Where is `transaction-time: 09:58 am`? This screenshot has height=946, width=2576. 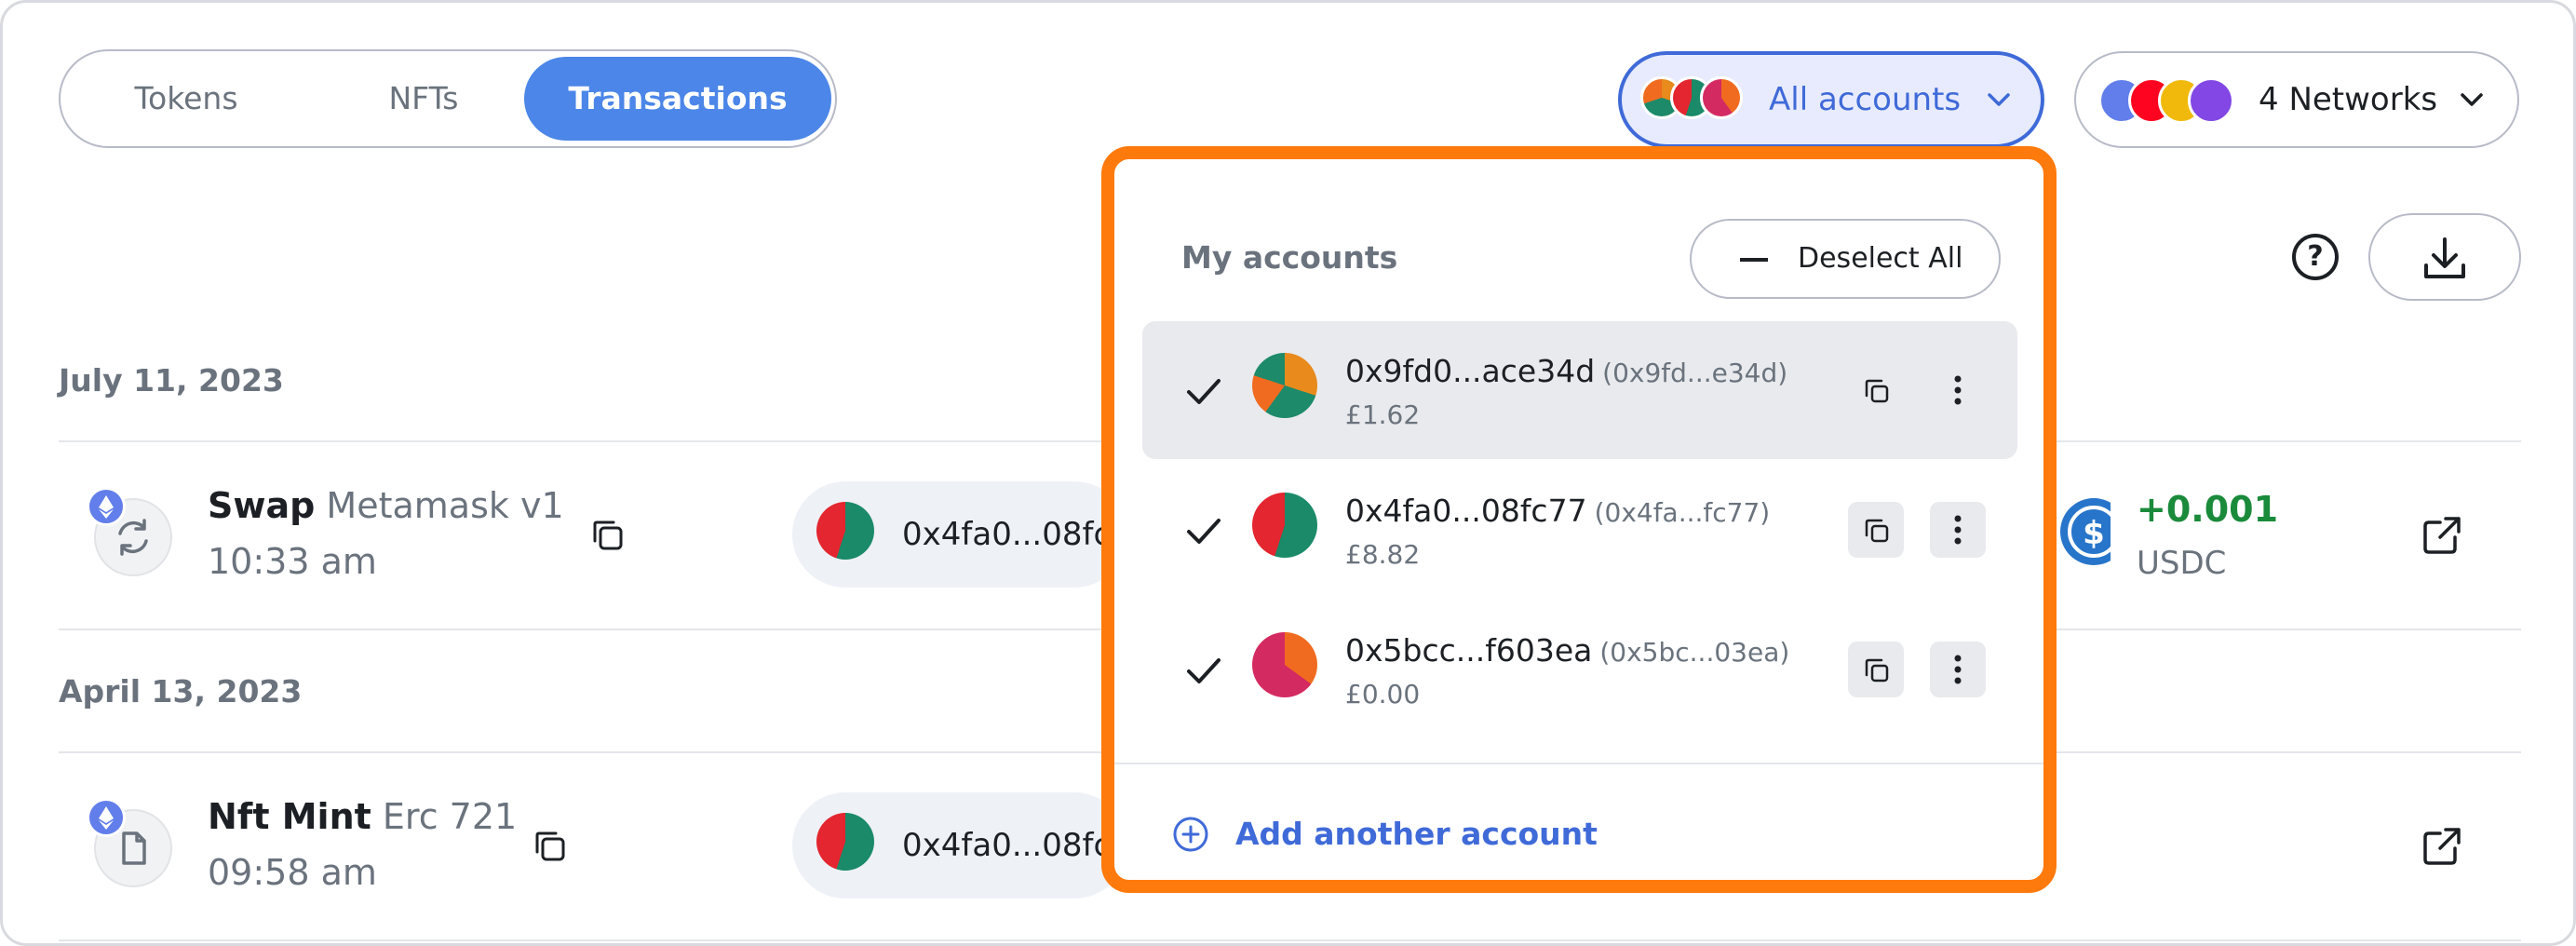 transaction-time: 09:58 am is located at coordinates (292, 872).